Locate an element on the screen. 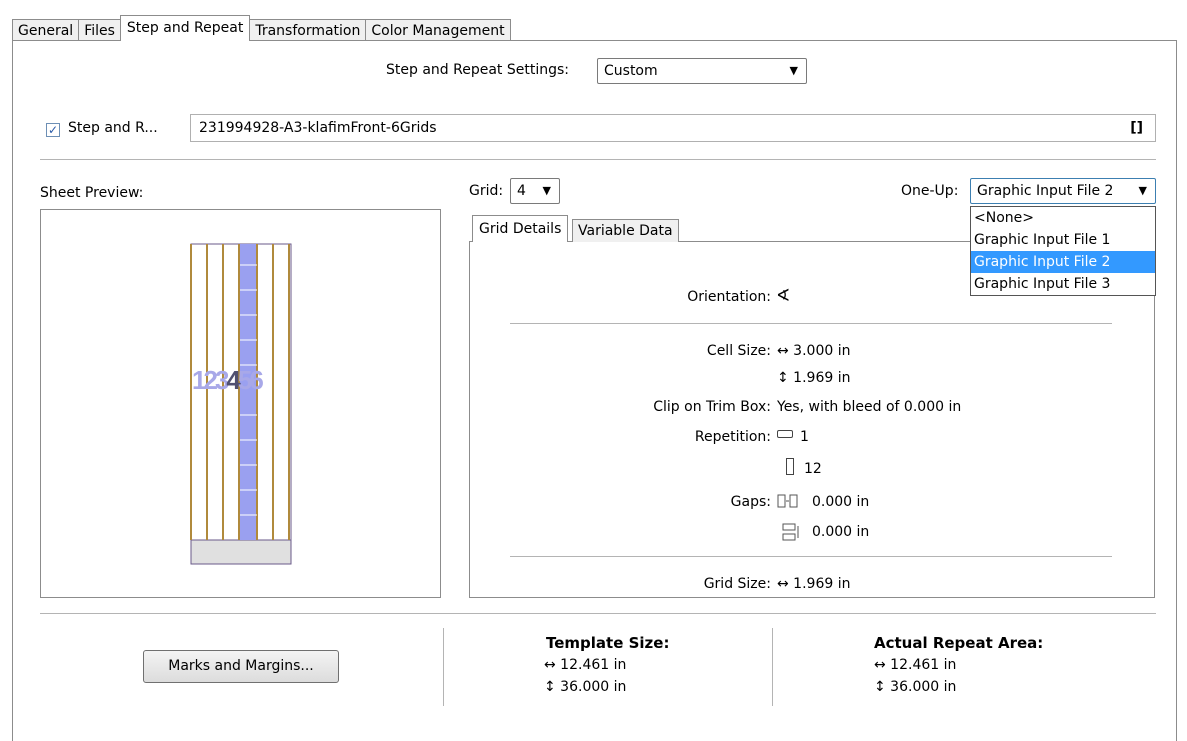 The height and width of the screenshot is (741, 1187). tab-files: Files is located at coordinates (99, 30).